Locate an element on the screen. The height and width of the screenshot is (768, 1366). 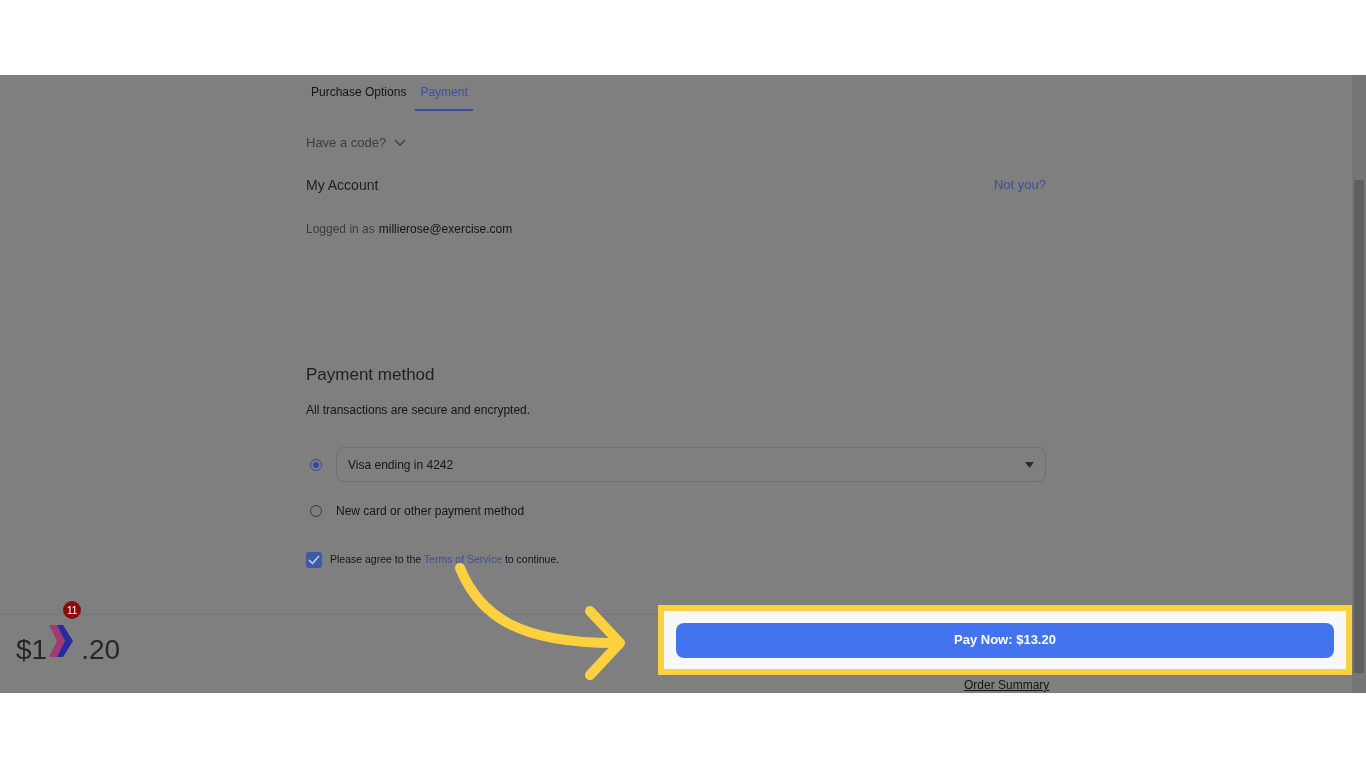
dropdown-caret-icon is located at coordinates (1029, 464).